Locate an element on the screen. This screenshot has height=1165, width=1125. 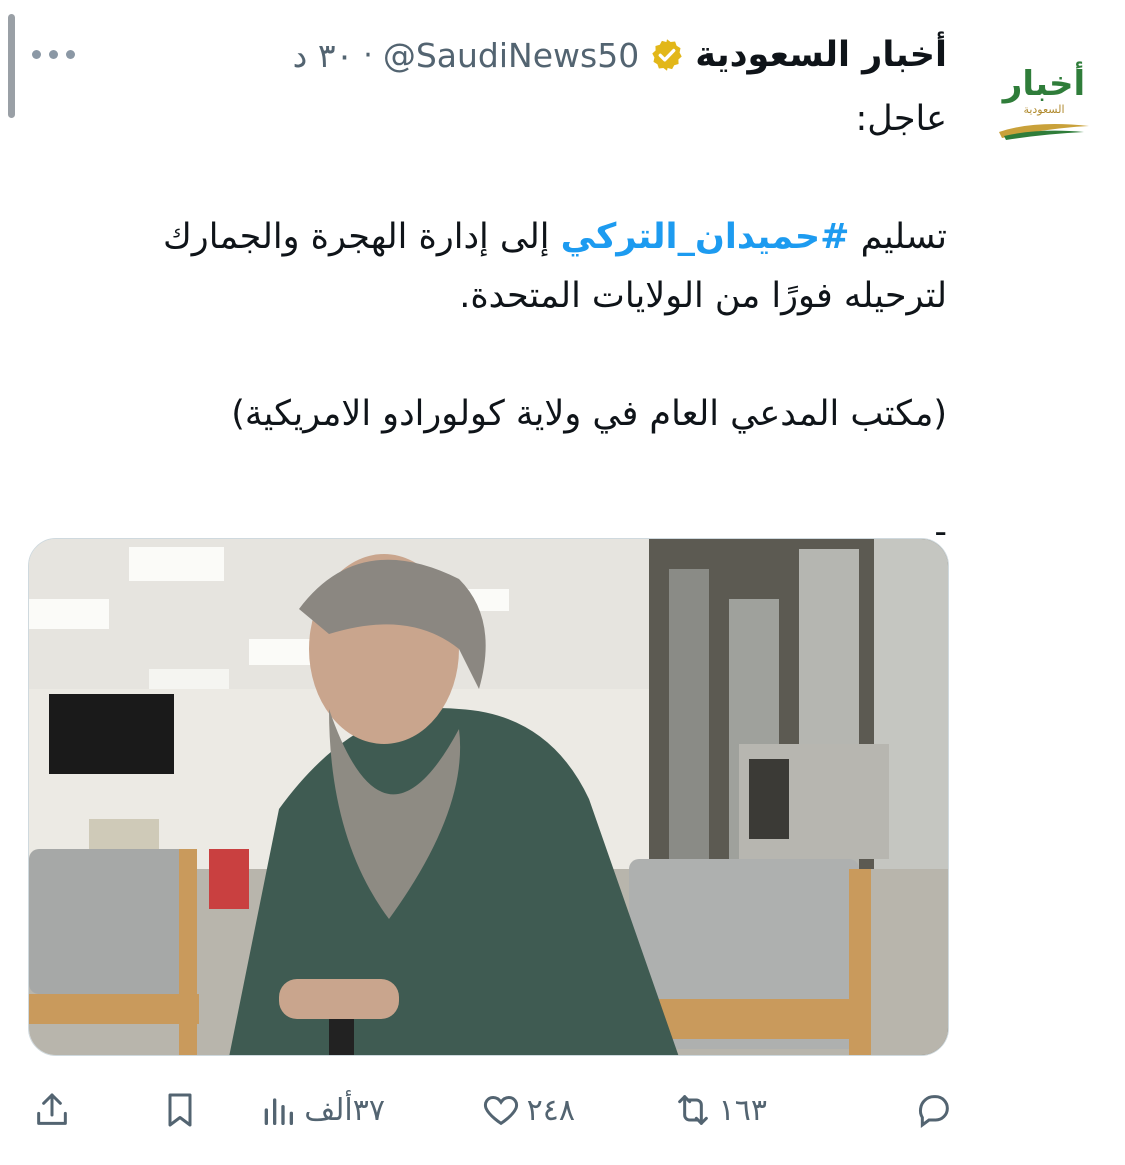
reply-button is located at coordinates (937, 1110).